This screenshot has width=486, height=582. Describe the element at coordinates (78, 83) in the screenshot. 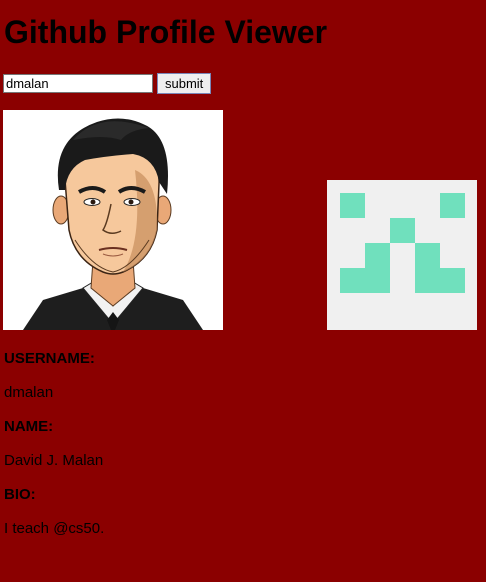

I see `username-input` at that location.